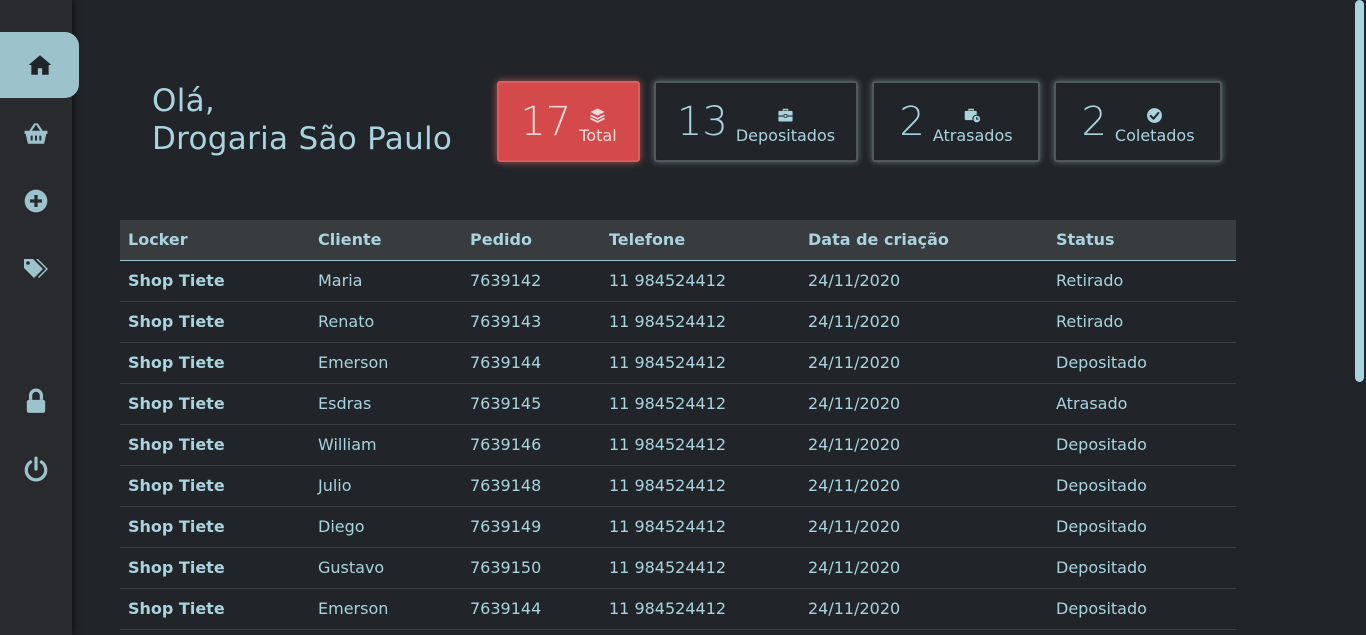  What do you see at coordinates (956, 121) in the screenshot?
I see `stat-card-late: 2 Atrasados` at bounding box center [956, 121].